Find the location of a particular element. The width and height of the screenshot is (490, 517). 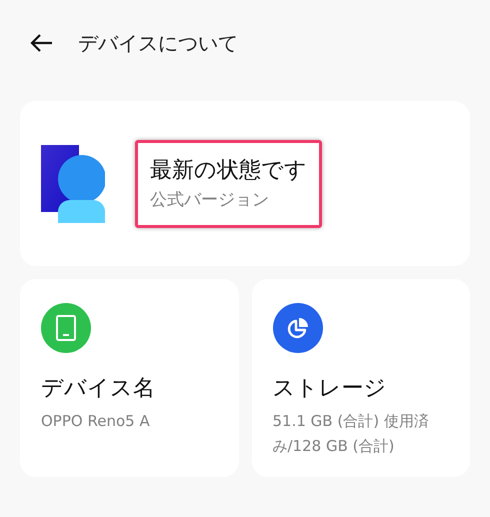

phone-icon is located at coordinates (66, 328).